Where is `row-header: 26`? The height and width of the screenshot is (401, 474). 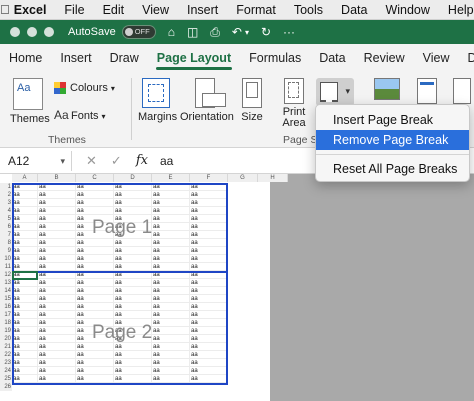
row-header: 26 is located at coordinates (6, 387).